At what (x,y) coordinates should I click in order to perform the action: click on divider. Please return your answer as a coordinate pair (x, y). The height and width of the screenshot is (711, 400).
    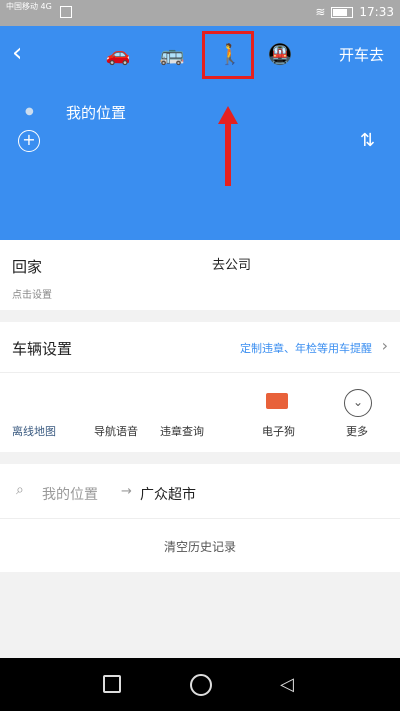
    Looking at the image, I should click on (200, 518).